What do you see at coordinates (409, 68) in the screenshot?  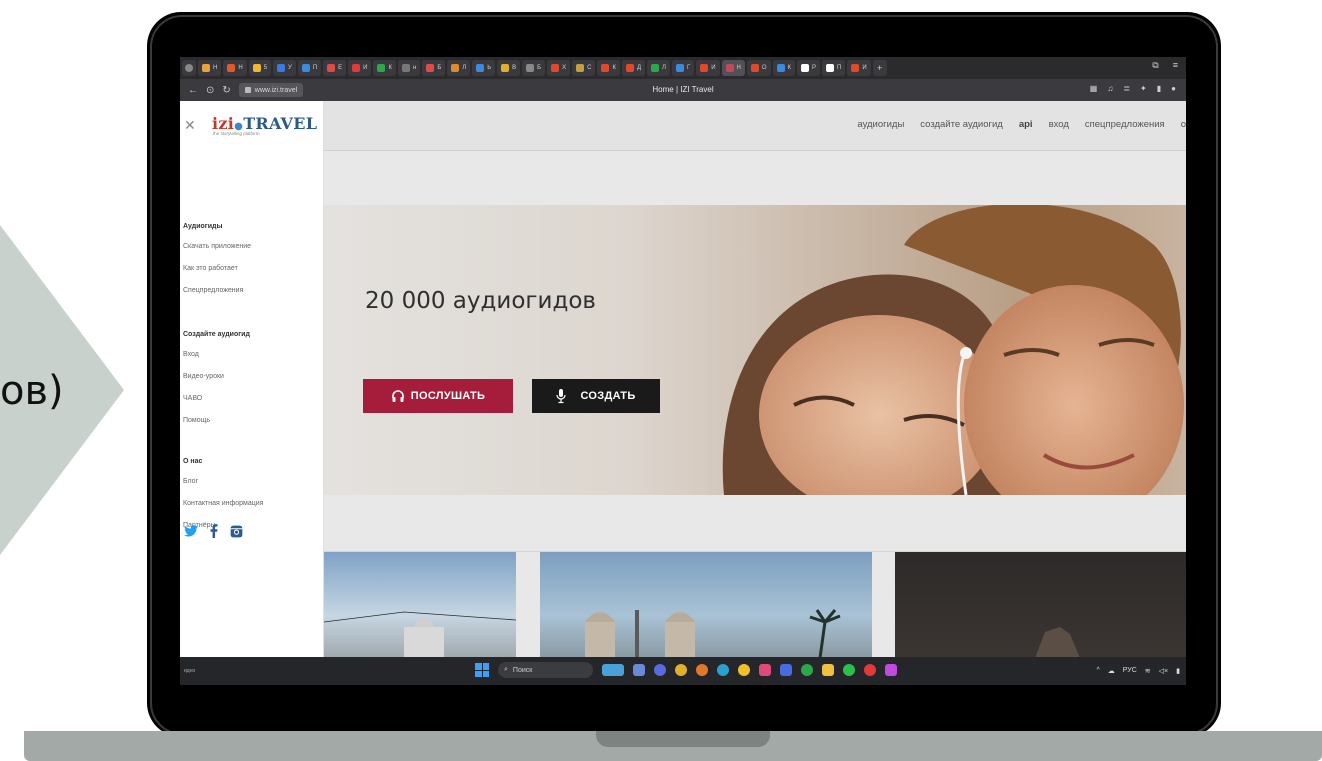 I see `browser-tab: н` at bounding box center [409, 68].